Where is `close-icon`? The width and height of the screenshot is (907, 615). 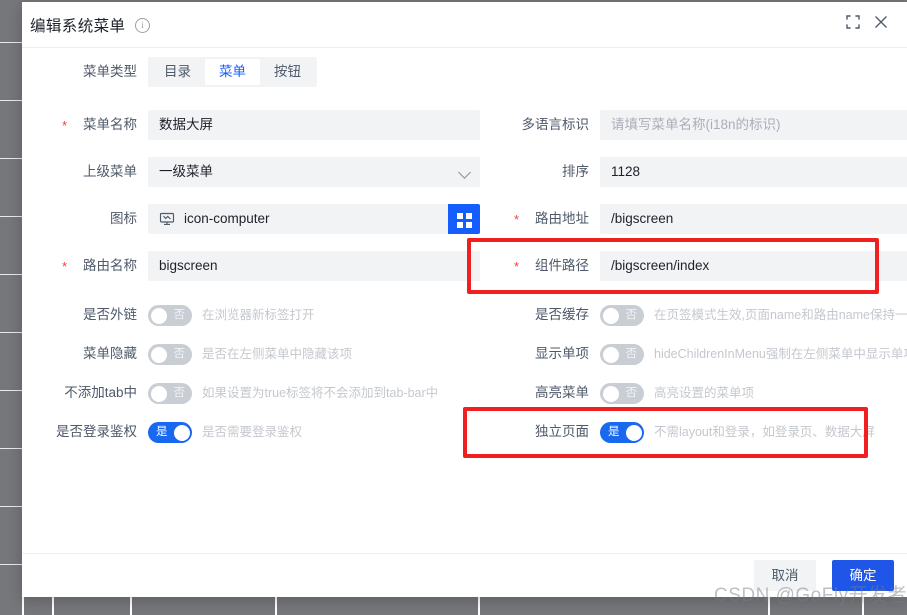
close-icon is located at coordinates (884, 25).